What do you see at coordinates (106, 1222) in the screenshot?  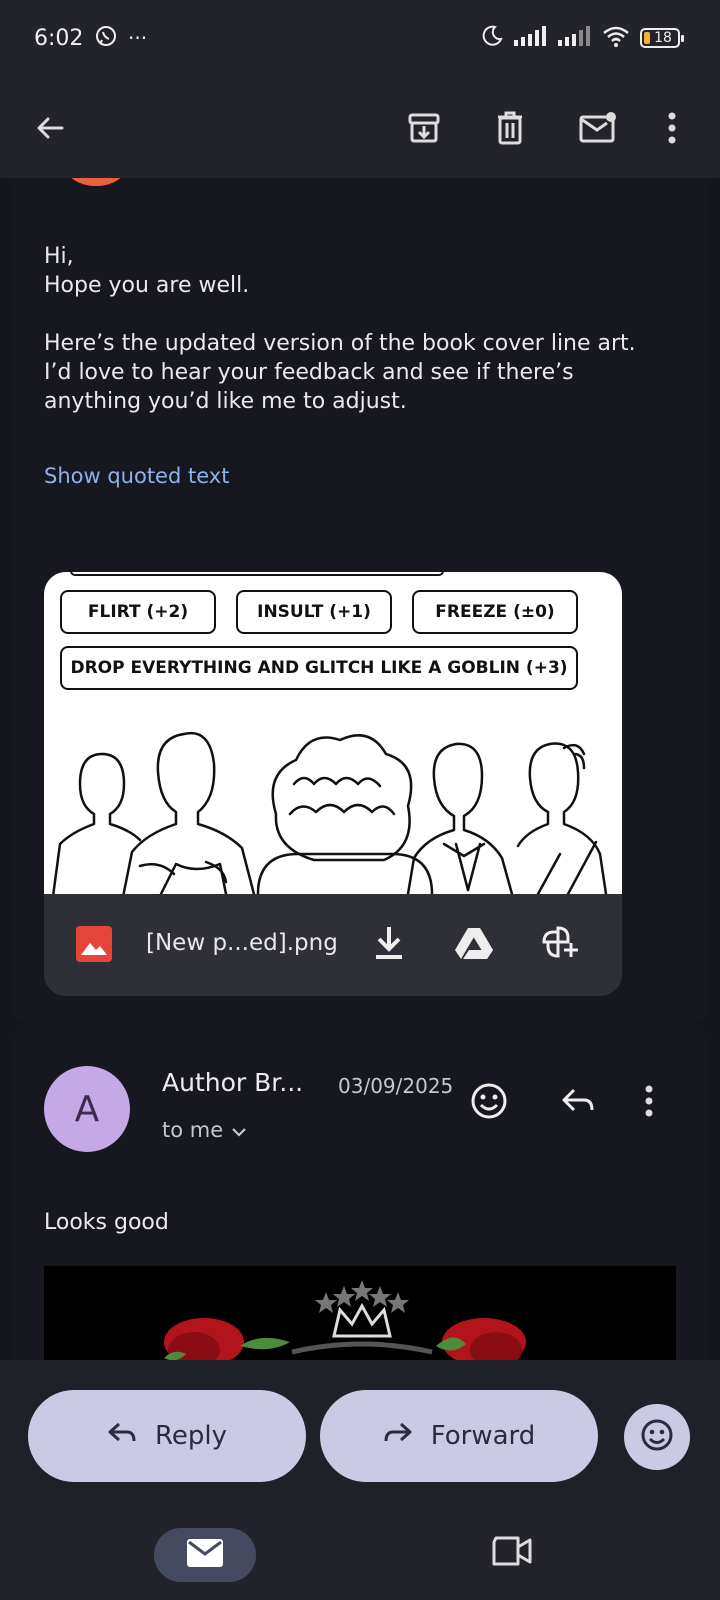 I see `message-body: Looks good` at bounding box center [106, 1222].